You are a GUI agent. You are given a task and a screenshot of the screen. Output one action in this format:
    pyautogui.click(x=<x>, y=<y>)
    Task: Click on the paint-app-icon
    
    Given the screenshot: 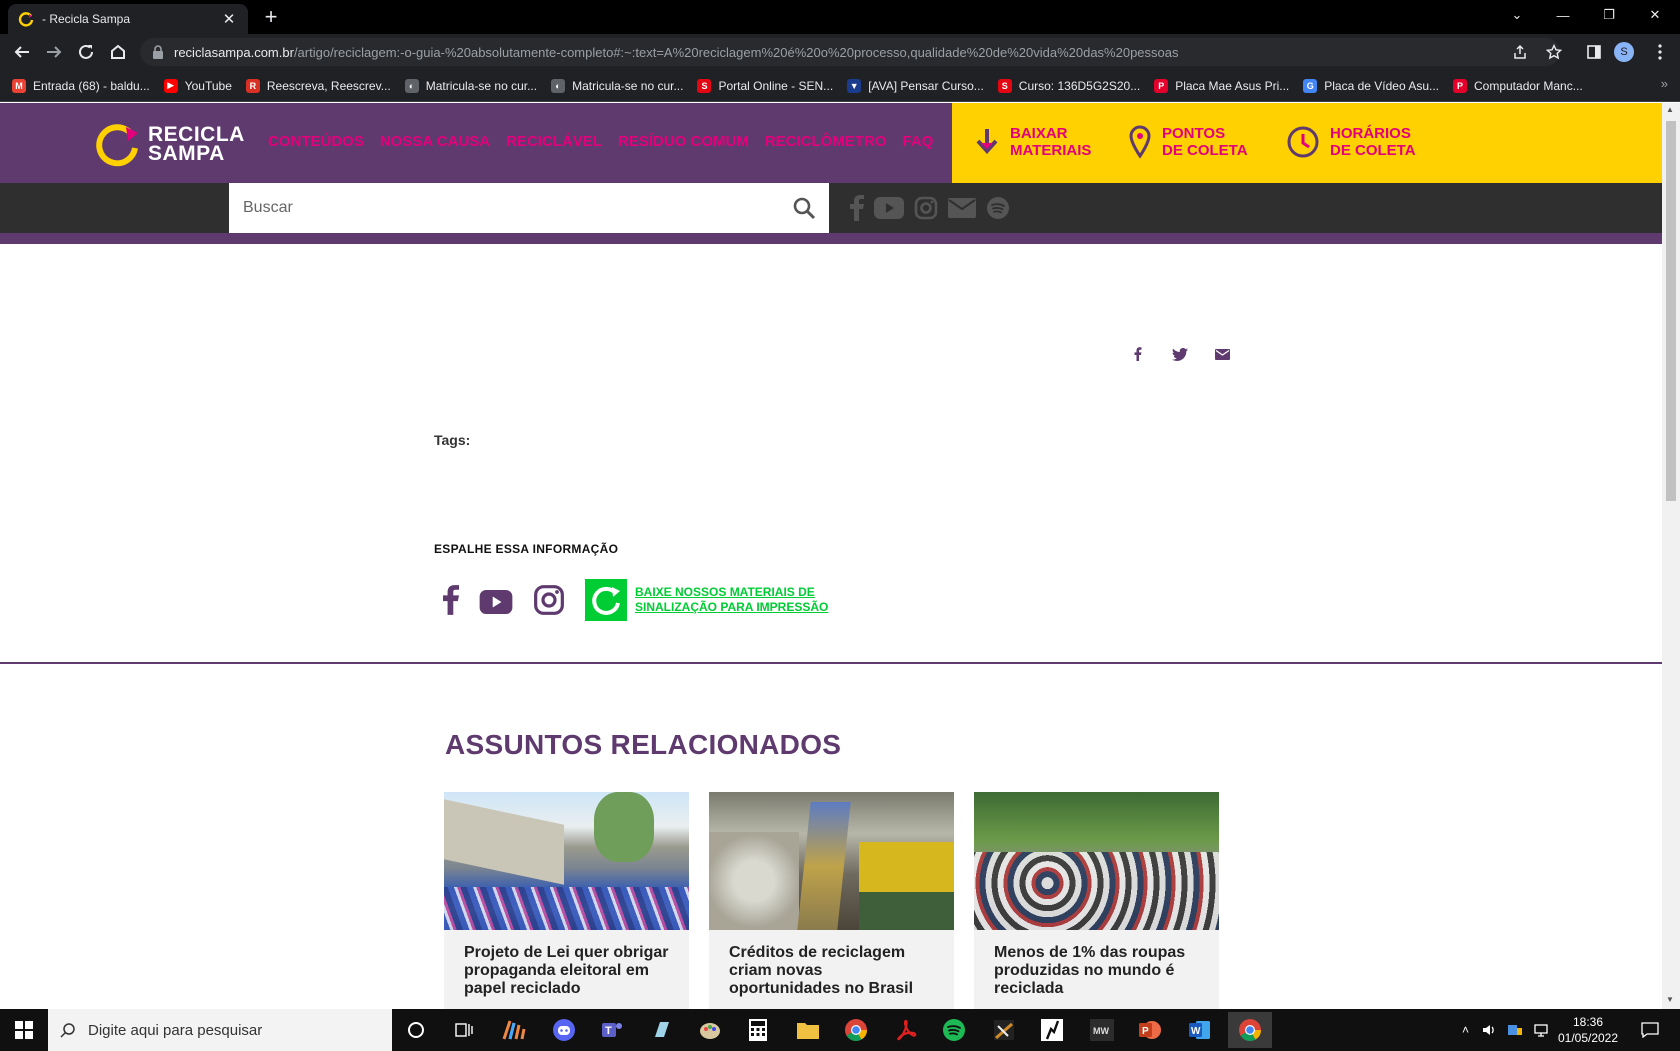 What is the action you would take?
    pyautogui.click(x=710, y=1030)
    